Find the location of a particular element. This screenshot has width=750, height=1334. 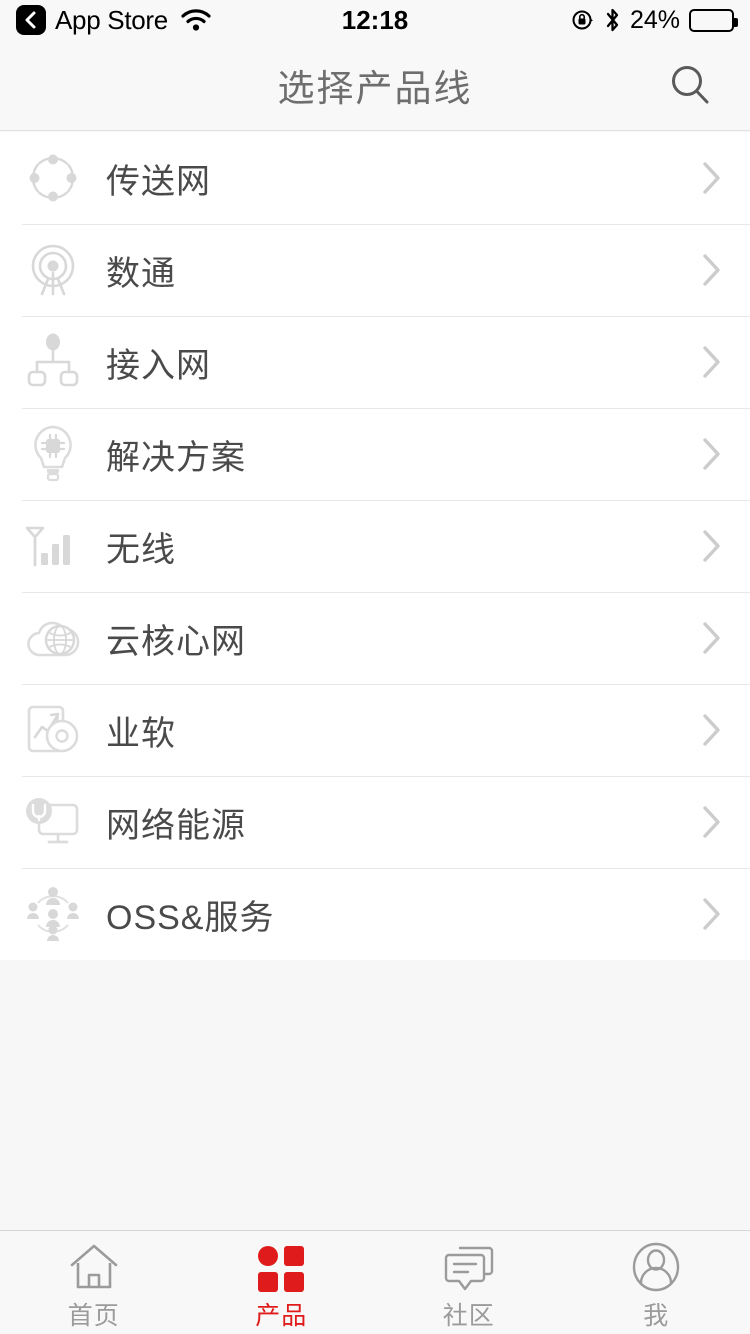

status-bar-left: App Store is located at coordinates (113, 20).